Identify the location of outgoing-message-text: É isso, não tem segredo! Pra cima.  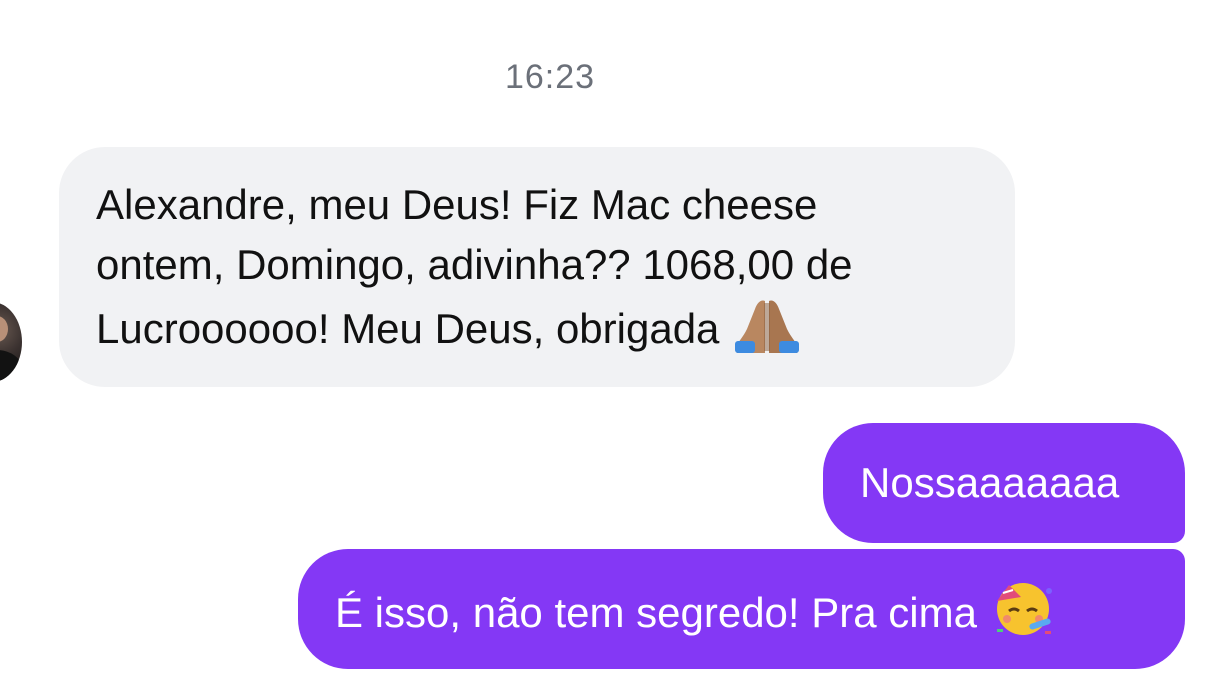
(662, 612).